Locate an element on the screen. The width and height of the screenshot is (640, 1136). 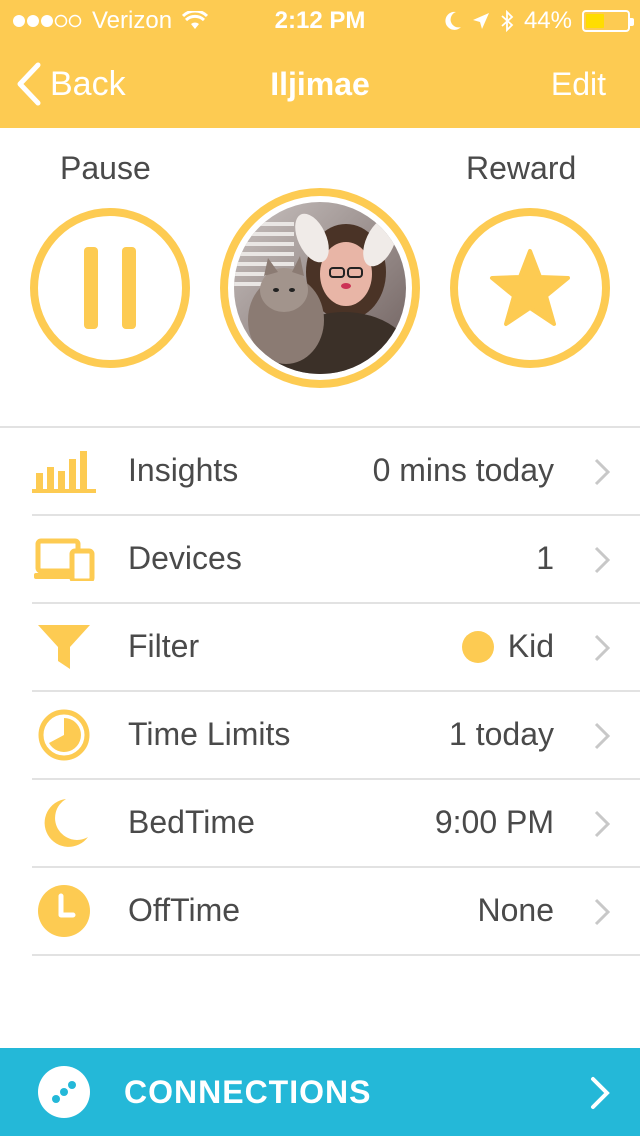
avatar is located at coordinates (320, 288).